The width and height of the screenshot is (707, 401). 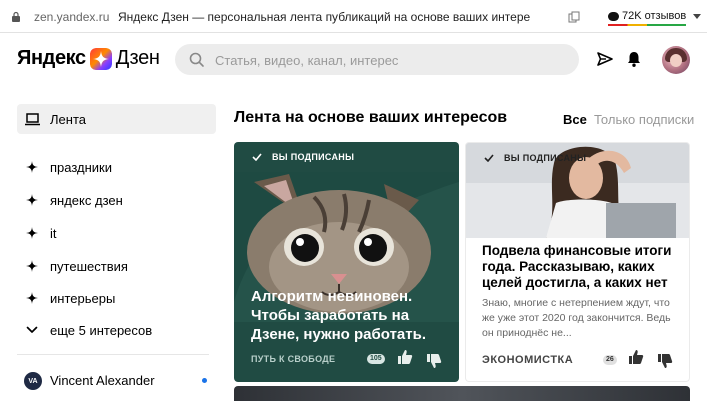 What do you see at coordinates (32, 119) in the screenshot?
I see `laptop-icon` at bounding box center [32, 119].